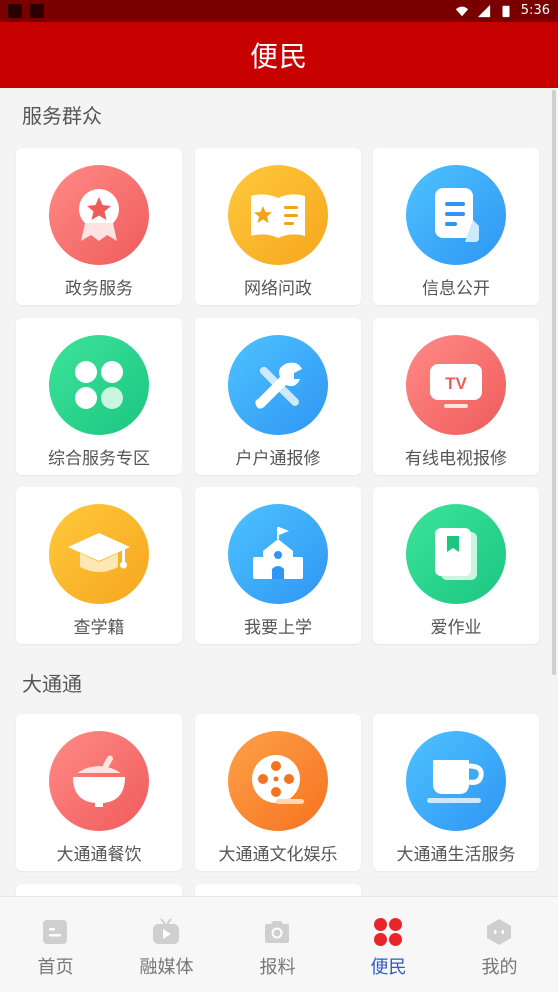  What do you see at coordinates (499, 967) in the screenshot?
I see `nav-label: 我的` at bounding box center [499, 967].